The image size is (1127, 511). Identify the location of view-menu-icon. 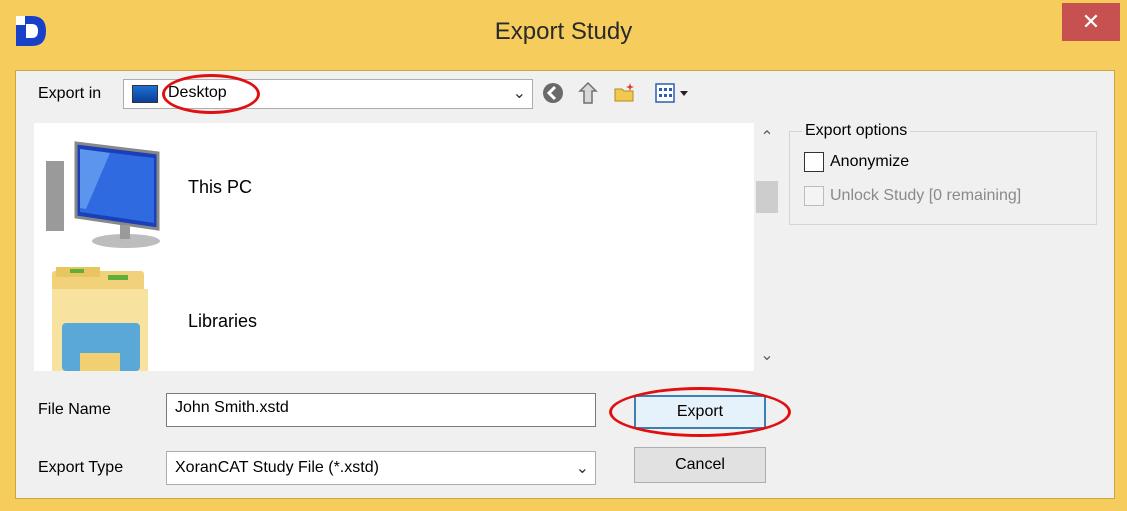
(674, 93).